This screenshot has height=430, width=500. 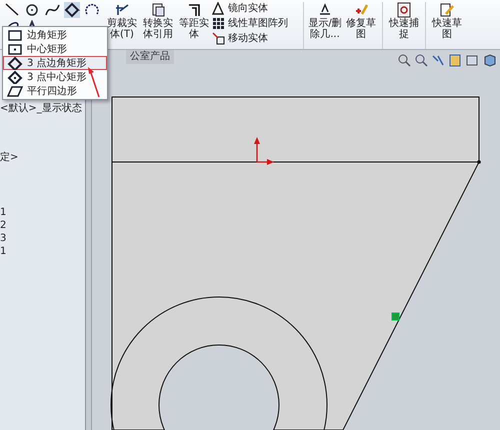 What do you see at coordinates (42, 157) in the screenshot?
I see `tree-item: 定>` at bounding box center [42, 157].